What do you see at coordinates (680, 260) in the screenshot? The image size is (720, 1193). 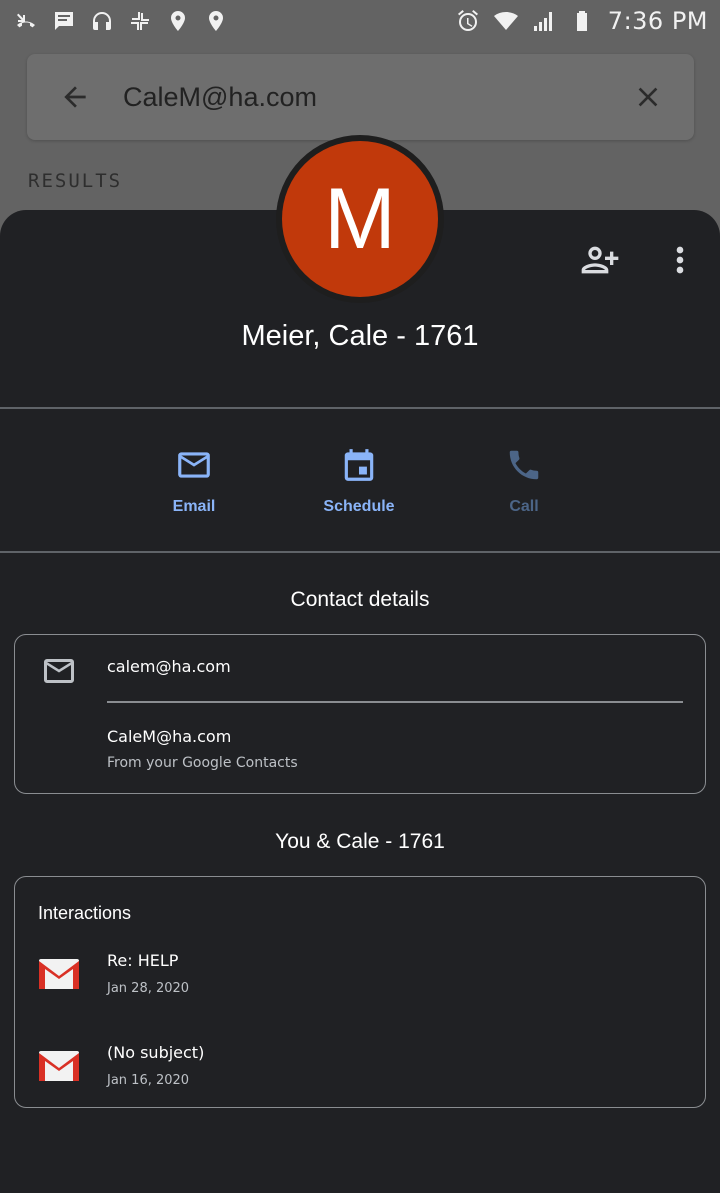 I see `more-vert-icon` at bounding box center [680, 260].